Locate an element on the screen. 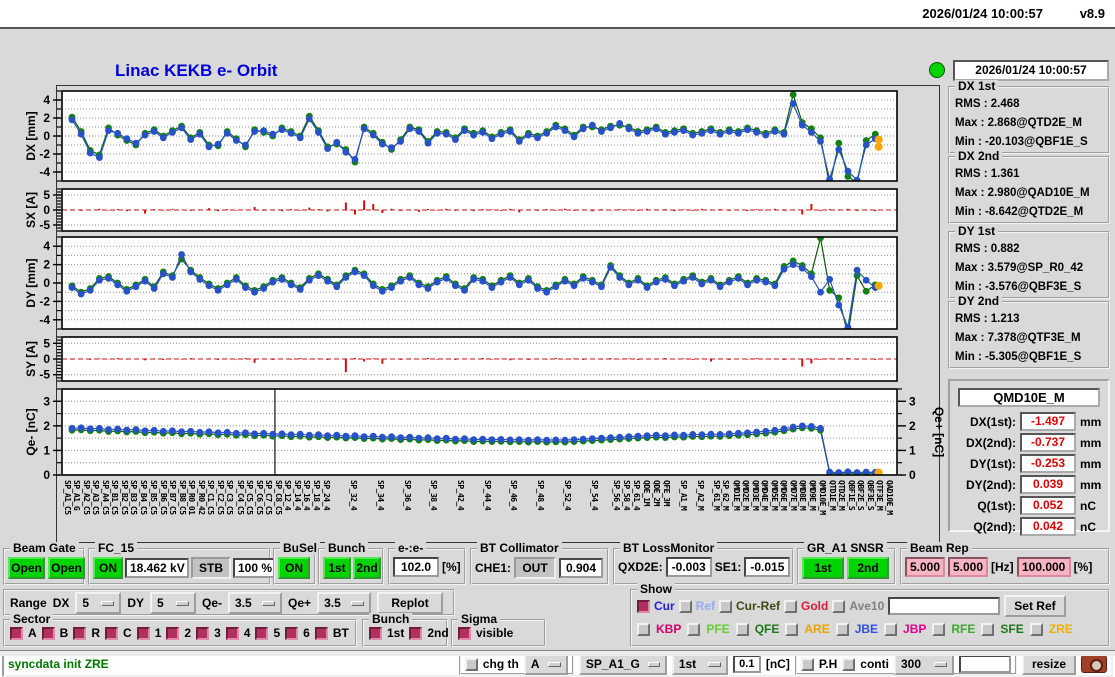  th-select: A is located at coordinates (545, 664).